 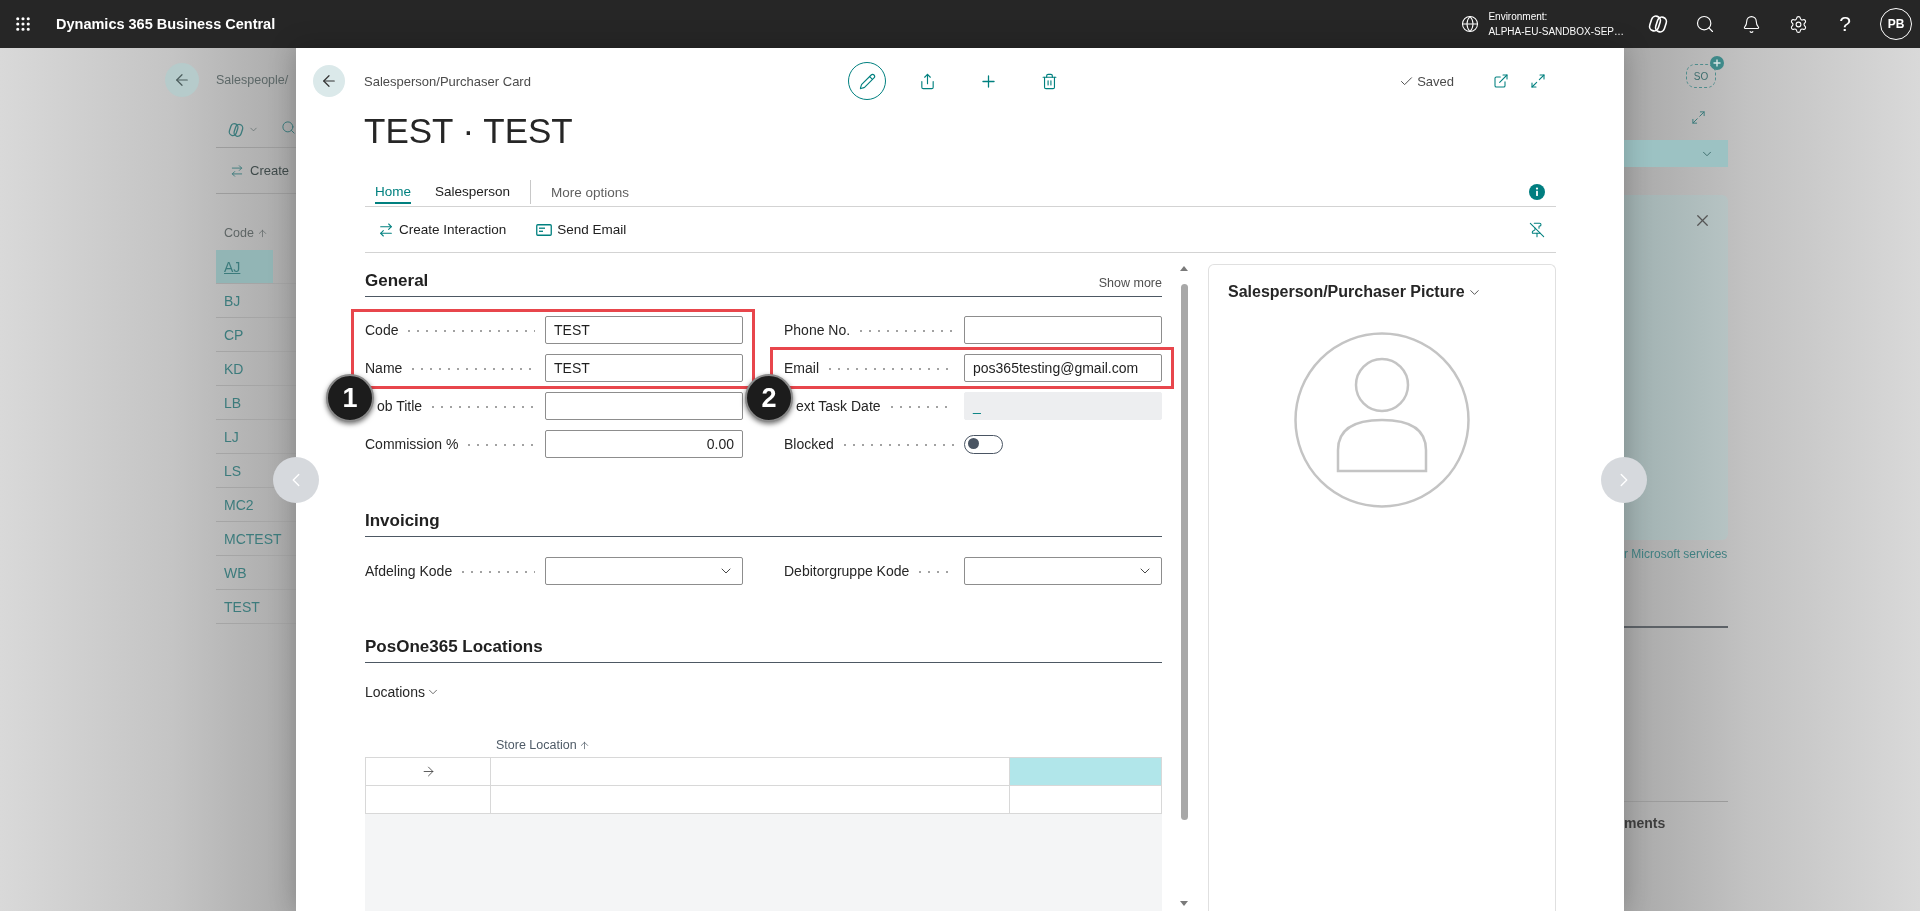 What do you see at coordinates (400, 406) in the screenshot?
I see `field-label: ob Title` at bounding box center [400, 406].